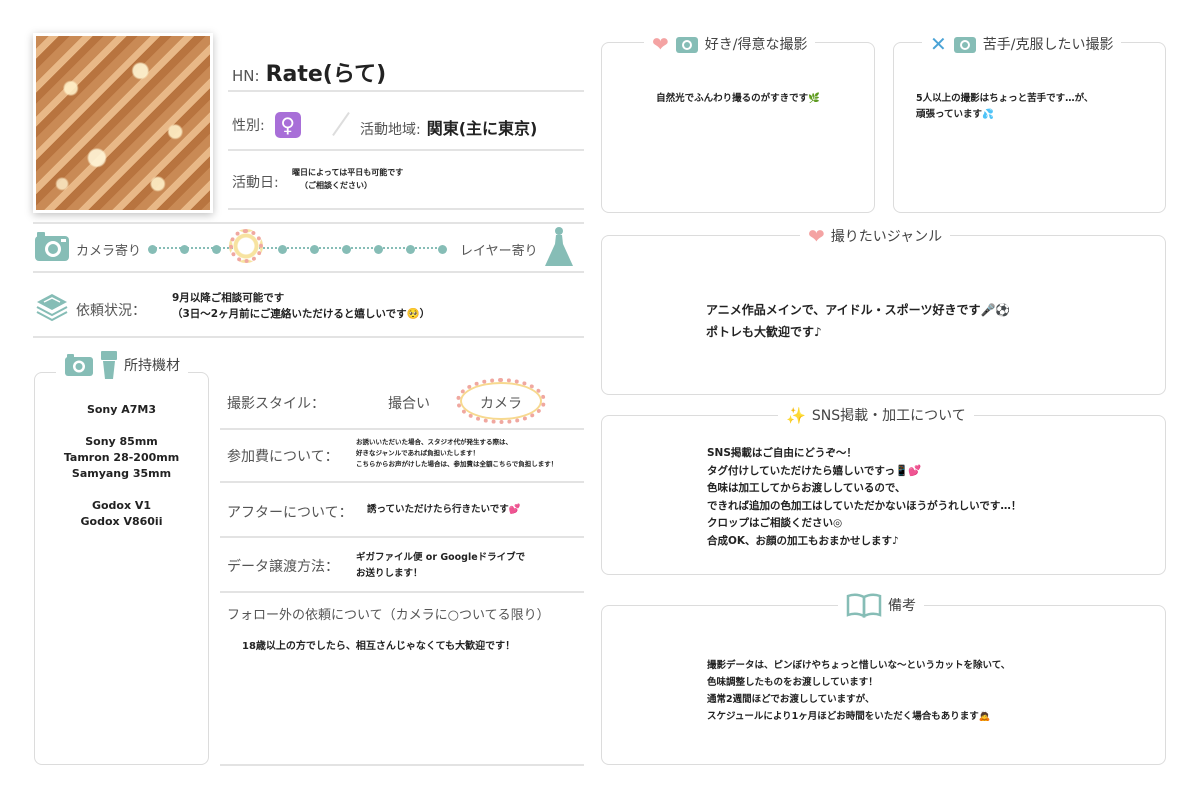 This screenshot has width=1200, height=800. Describe the element at coordinates (301, 314) in the screenshot. I see `request-line: （3日〜2ヶ月前にご連絡いただけると嬉しいです🥺）` at that location.